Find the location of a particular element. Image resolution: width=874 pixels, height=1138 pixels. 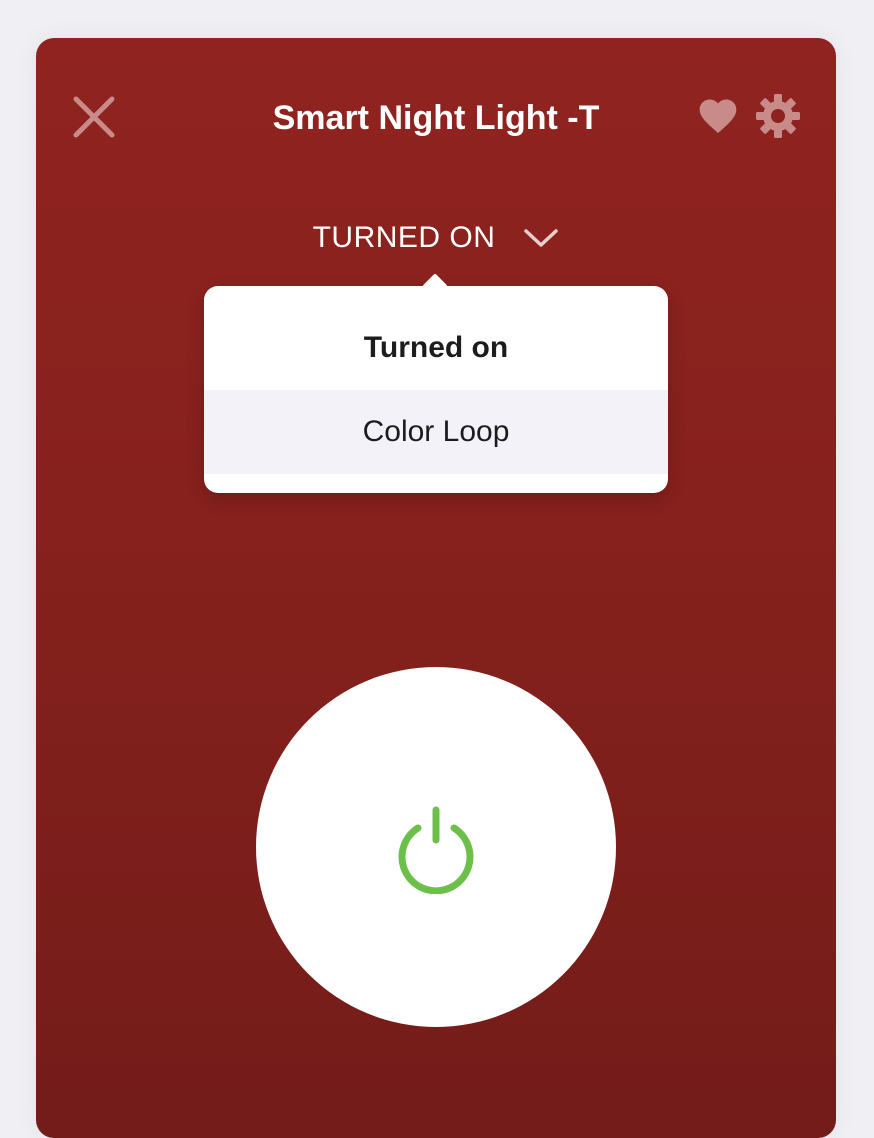

mode-dropdown: Turned on Color Loop is located at coordinates (436, 383).